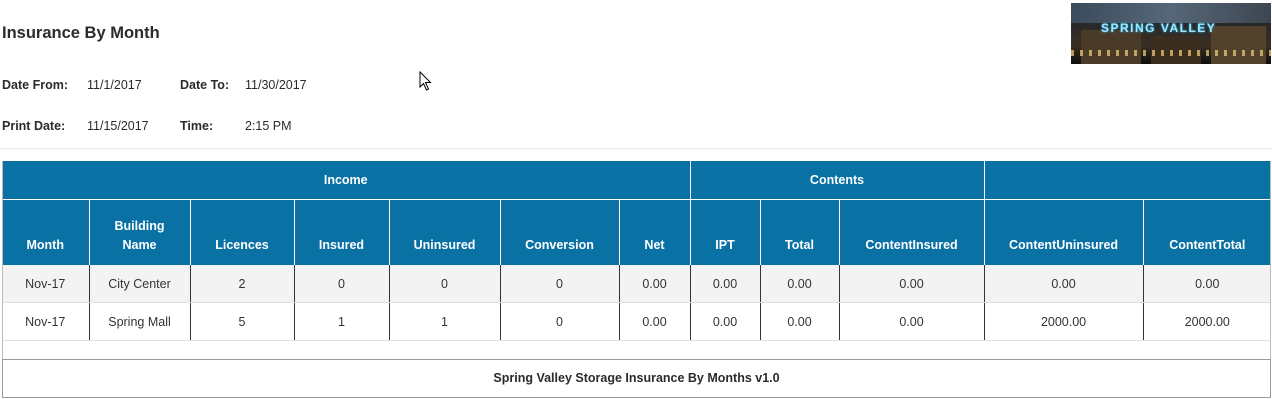 The image size is (1272, 399). What do you see at coordinates (35, 85) in the screenshot?
I see `date-from-label: Date From:` at bounding box center [35, 85].